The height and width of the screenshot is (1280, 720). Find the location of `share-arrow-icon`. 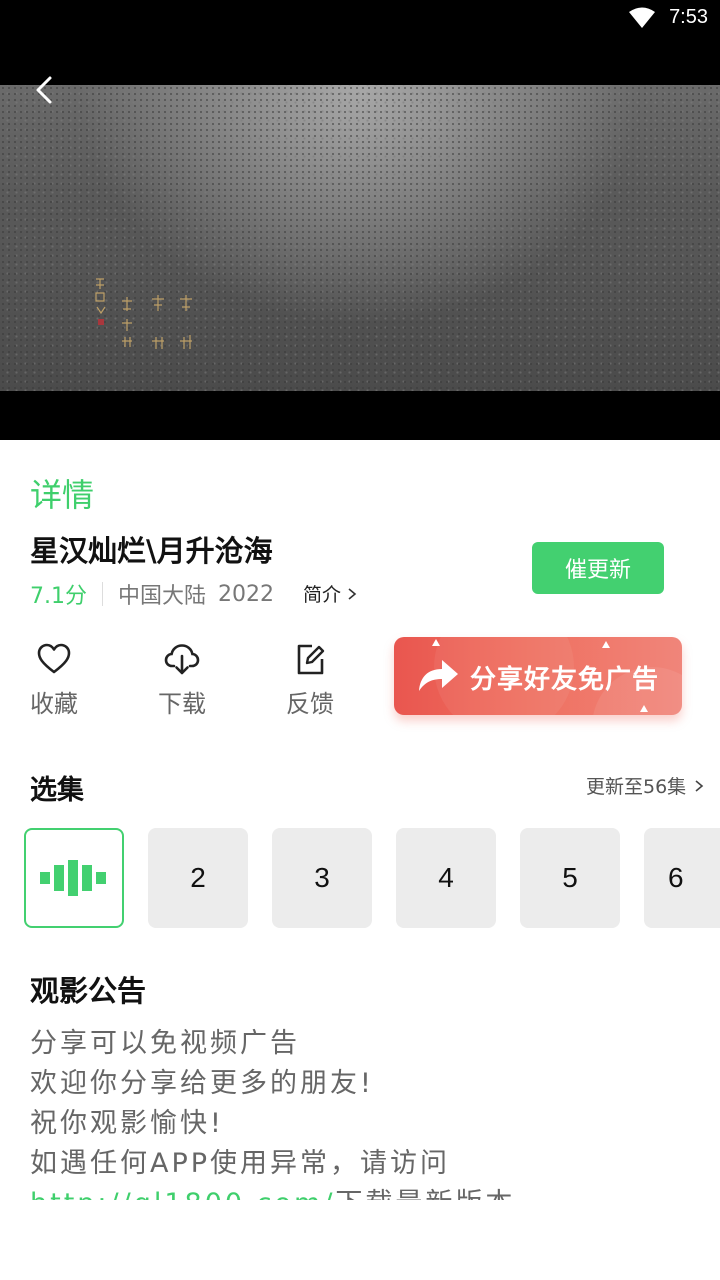

share-arrow-icon is located at coordinates (438, 675).